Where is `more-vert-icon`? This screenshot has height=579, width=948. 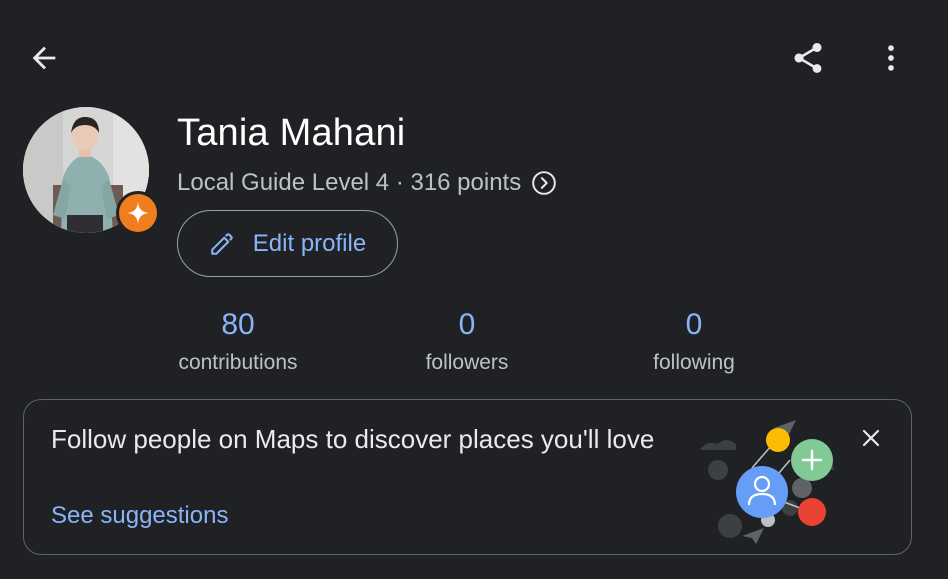 more-vert-icon is located at coordinates (891, 58).